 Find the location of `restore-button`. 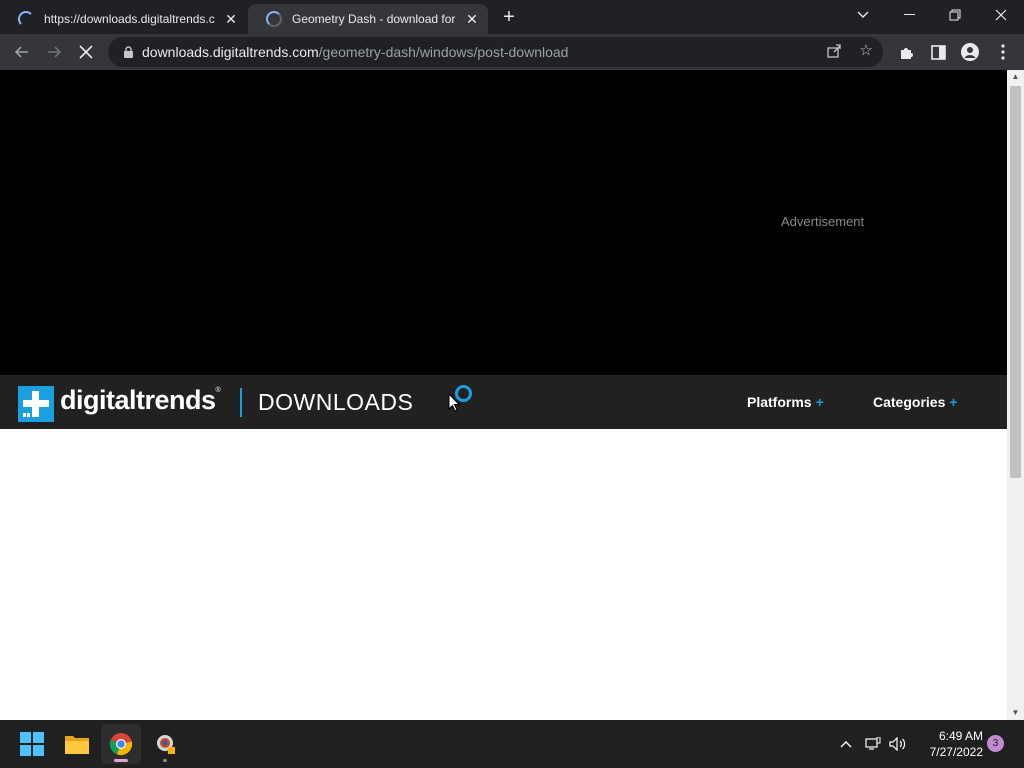

restore-button is located at coordinates (955, 15).